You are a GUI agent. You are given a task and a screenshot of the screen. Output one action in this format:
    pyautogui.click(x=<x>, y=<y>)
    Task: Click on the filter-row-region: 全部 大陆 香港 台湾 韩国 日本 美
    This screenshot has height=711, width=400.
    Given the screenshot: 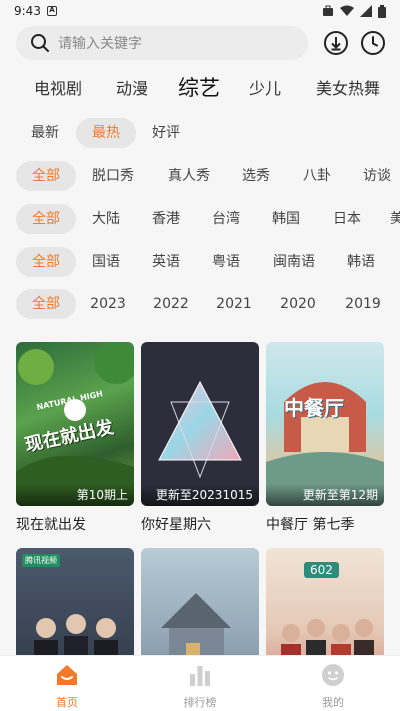 What is the action you would take?
    pyautogui.click(x=200, y=219)
    